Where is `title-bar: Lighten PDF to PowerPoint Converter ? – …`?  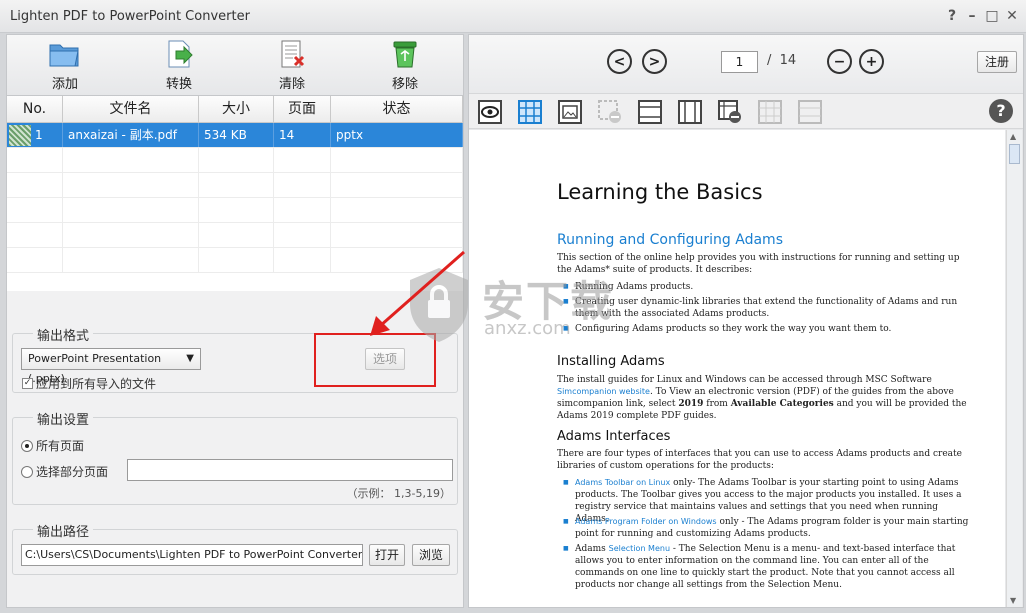 title-bar: Lighten PDF to PowerPoint Converter ? – … is located at coordinates (513, 16).